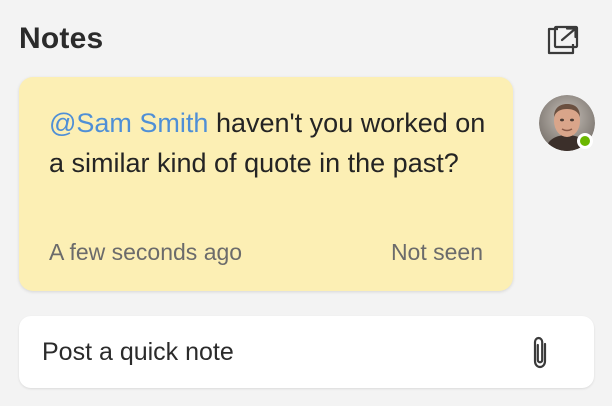  Describe the element at coordinates (585, 141) in the screenshot. I see `presence-available-icon` at that location.